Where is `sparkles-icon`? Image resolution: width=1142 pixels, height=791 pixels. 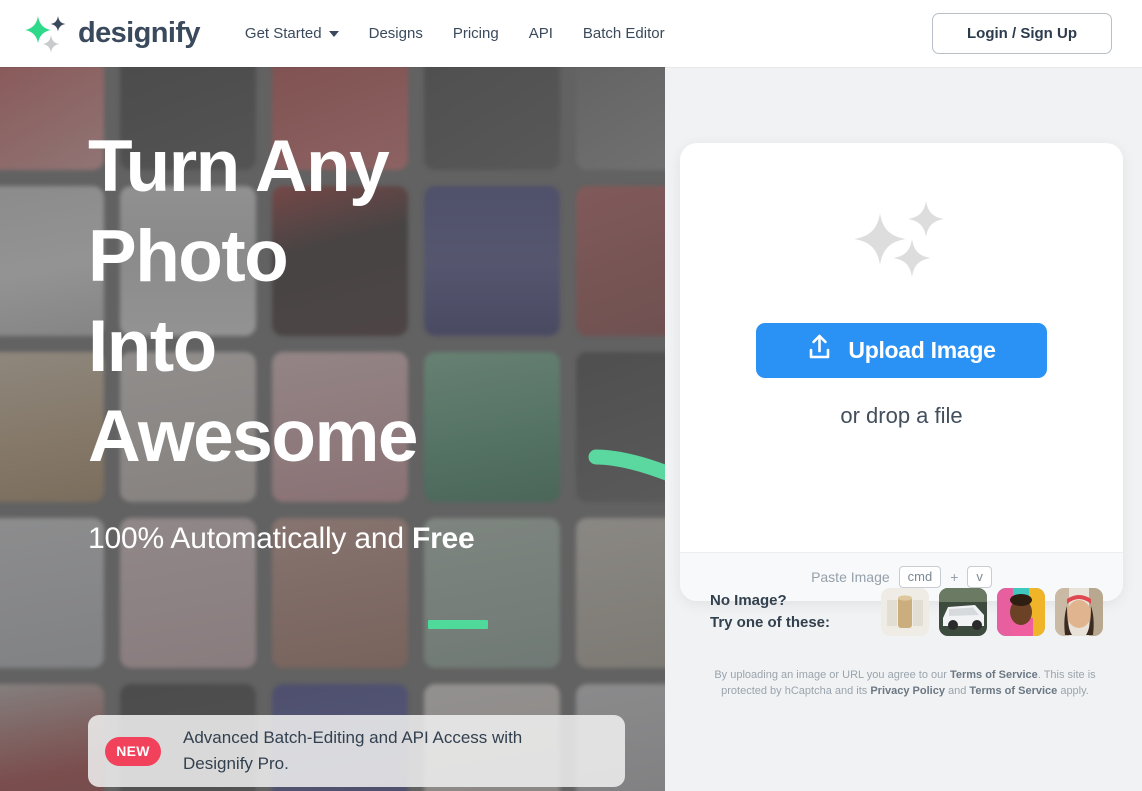
sparkles-icon is located at coordinates (902, 242).